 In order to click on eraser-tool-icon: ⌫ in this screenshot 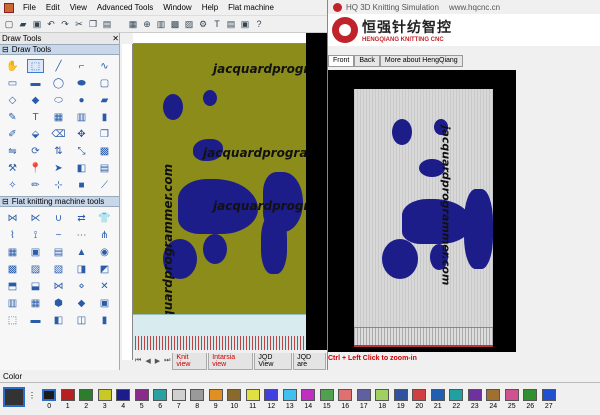, I will do `click(58, 134)`.